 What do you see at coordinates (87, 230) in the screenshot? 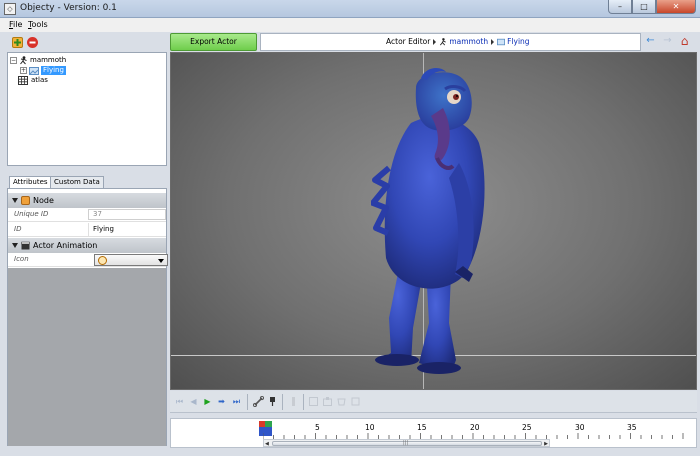
I see `property-id: ID Flying` at bounding box center [87, 230].